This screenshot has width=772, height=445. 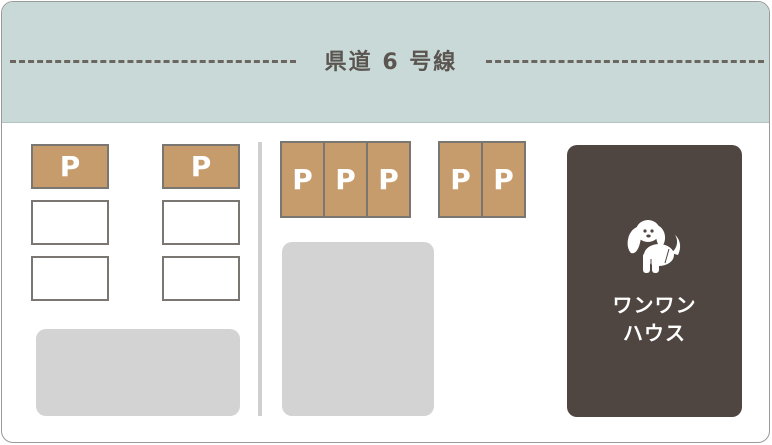 I want to click on divider, so click(x=260, y=279).